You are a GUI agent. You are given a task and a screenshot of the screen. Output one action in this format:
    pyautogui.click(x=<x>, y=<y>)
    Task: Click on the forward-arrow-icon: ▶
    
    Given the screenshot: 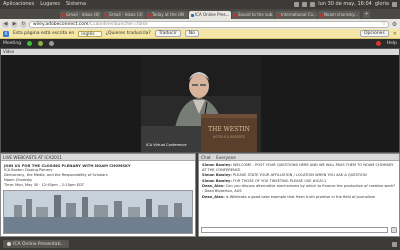 What is the action you would take?
    pyautogui.click(x=14, y=24)
    